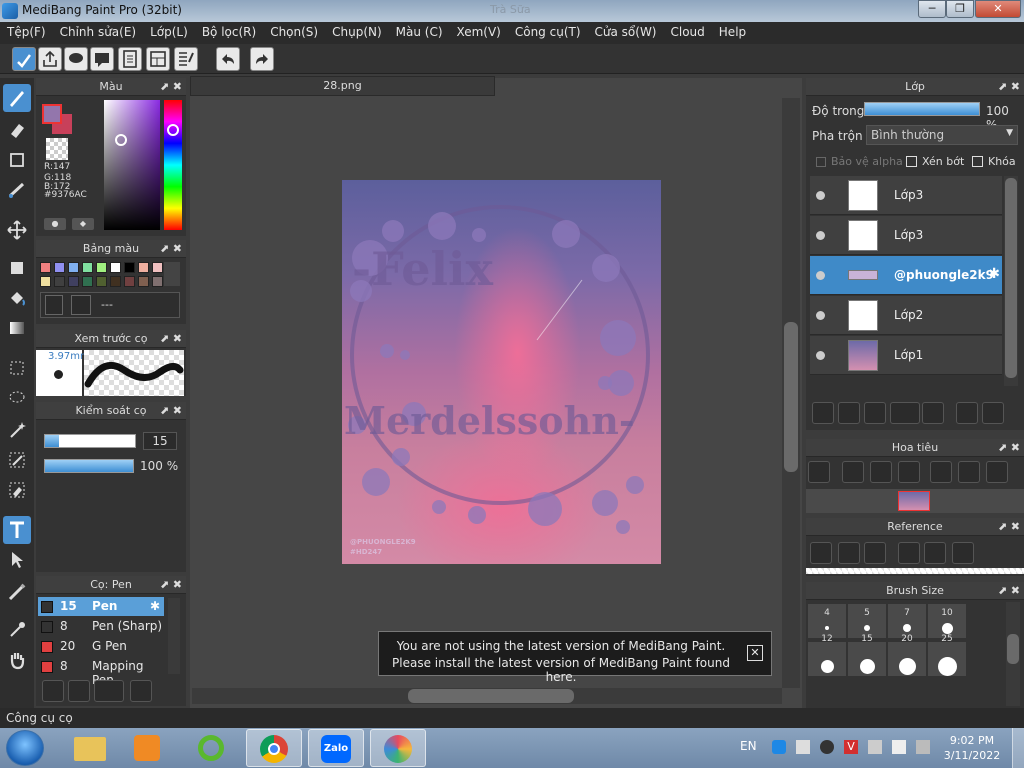 Image resolution: width=1024 pixels, height=768 pixels. What do you see at coordinates (942, 135) in the screenshot?
I see `blend-mode-select: Bình thường ▼` at bounding box center [942, 135].